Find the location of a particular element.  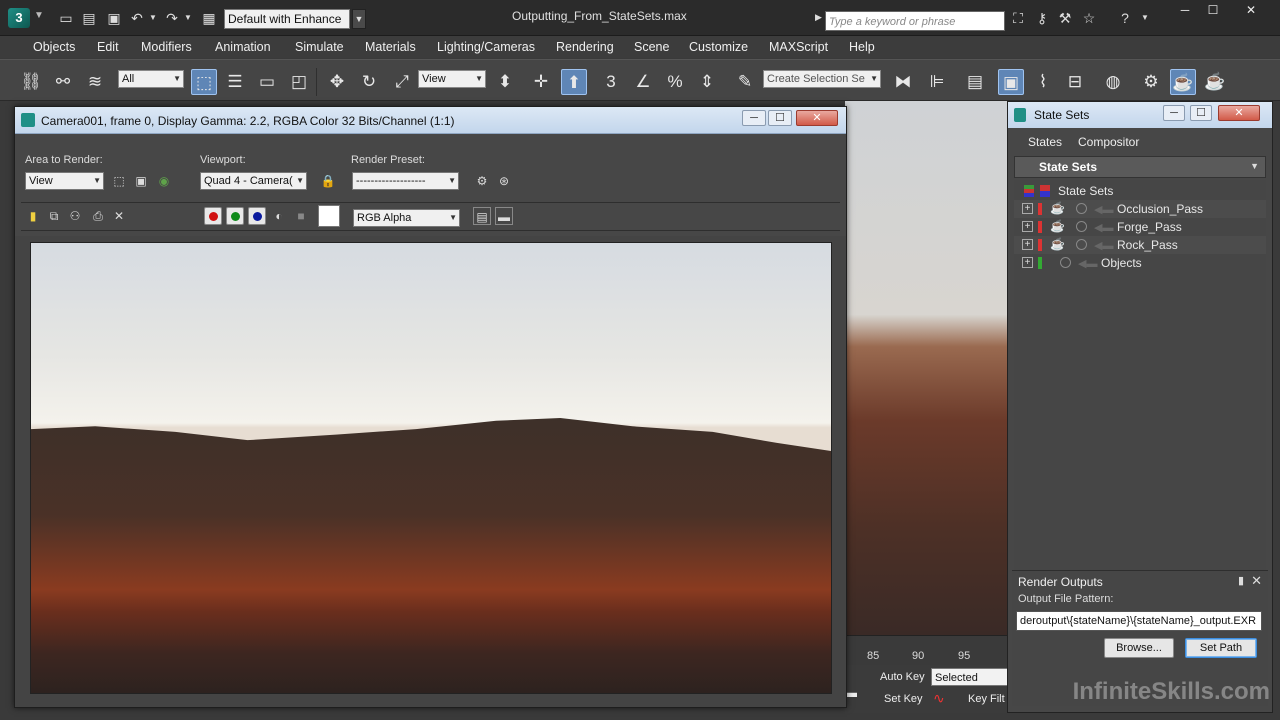

close-button: ✕ is located at coordinates (1251, 10).